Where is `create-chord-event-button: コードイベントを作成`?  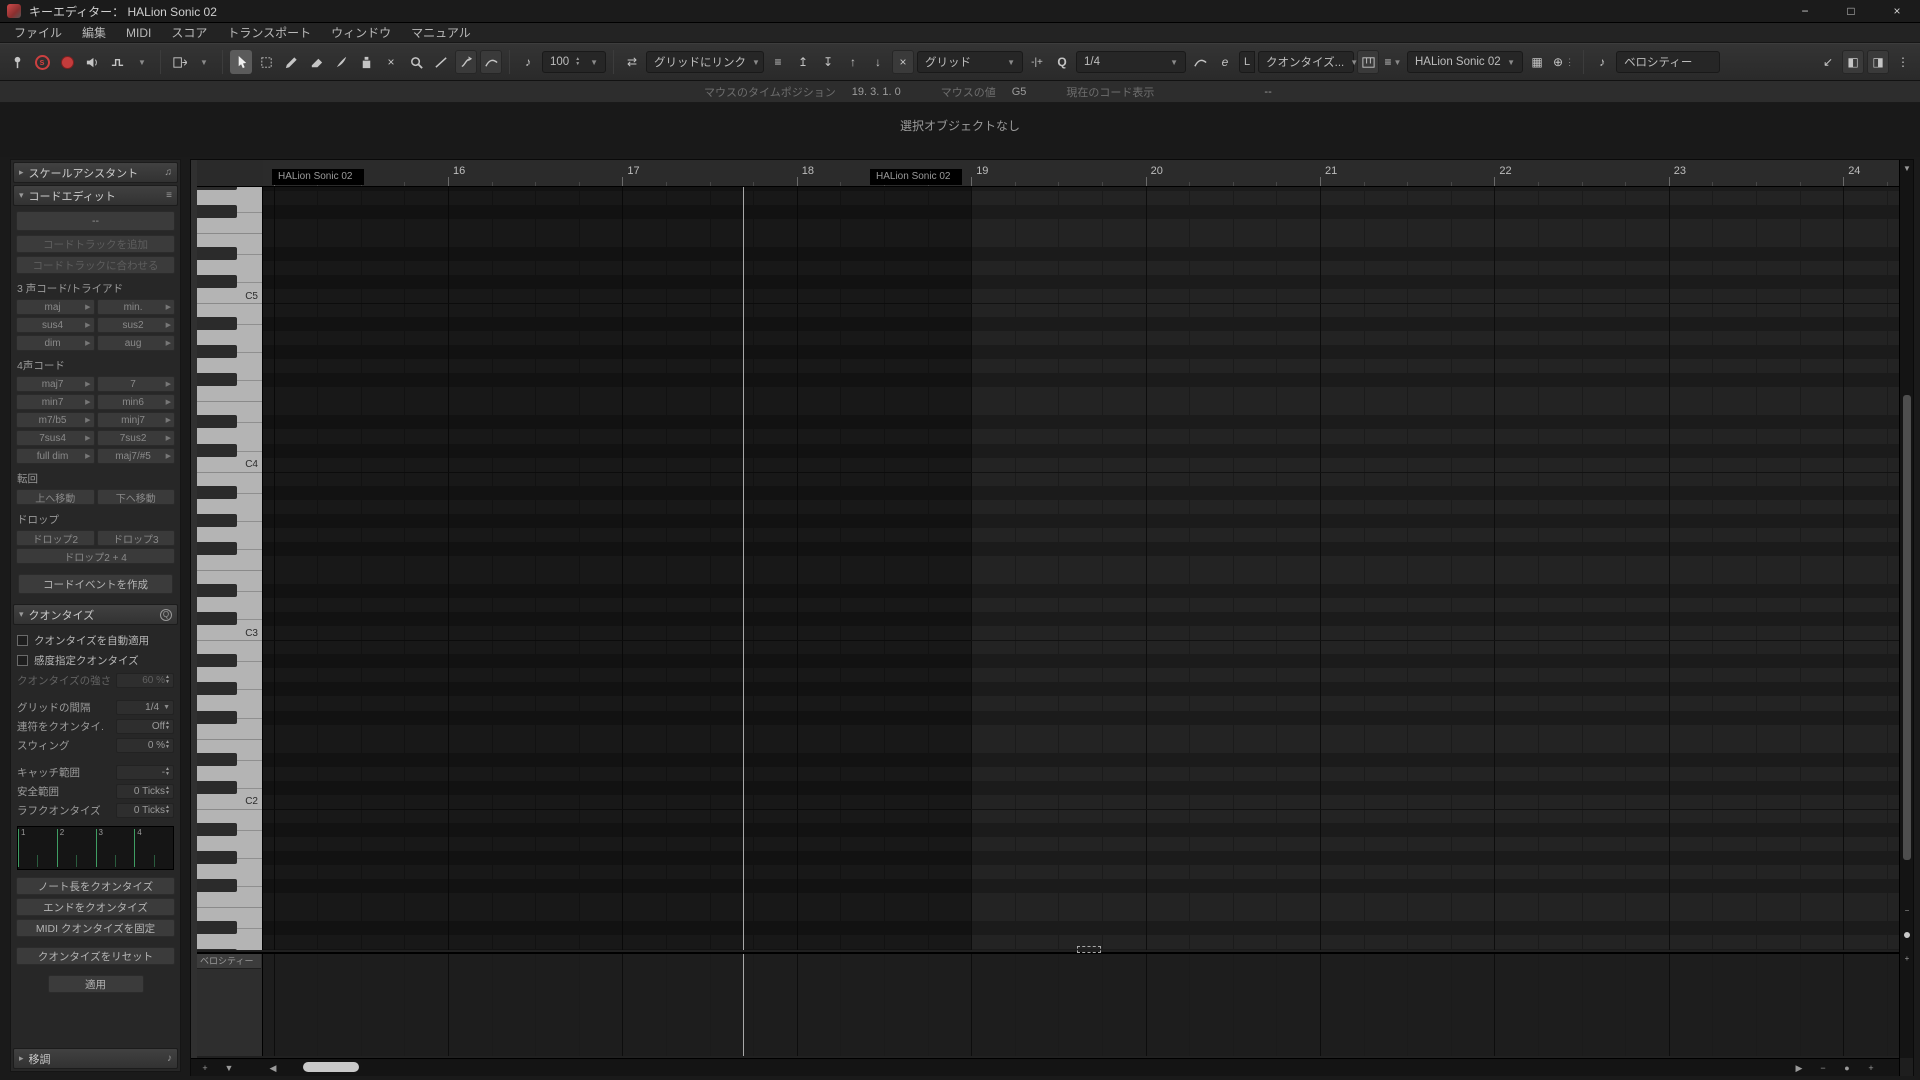 create-chord-event-button: コードイベントを作成 is located at coordinates (95, 584).